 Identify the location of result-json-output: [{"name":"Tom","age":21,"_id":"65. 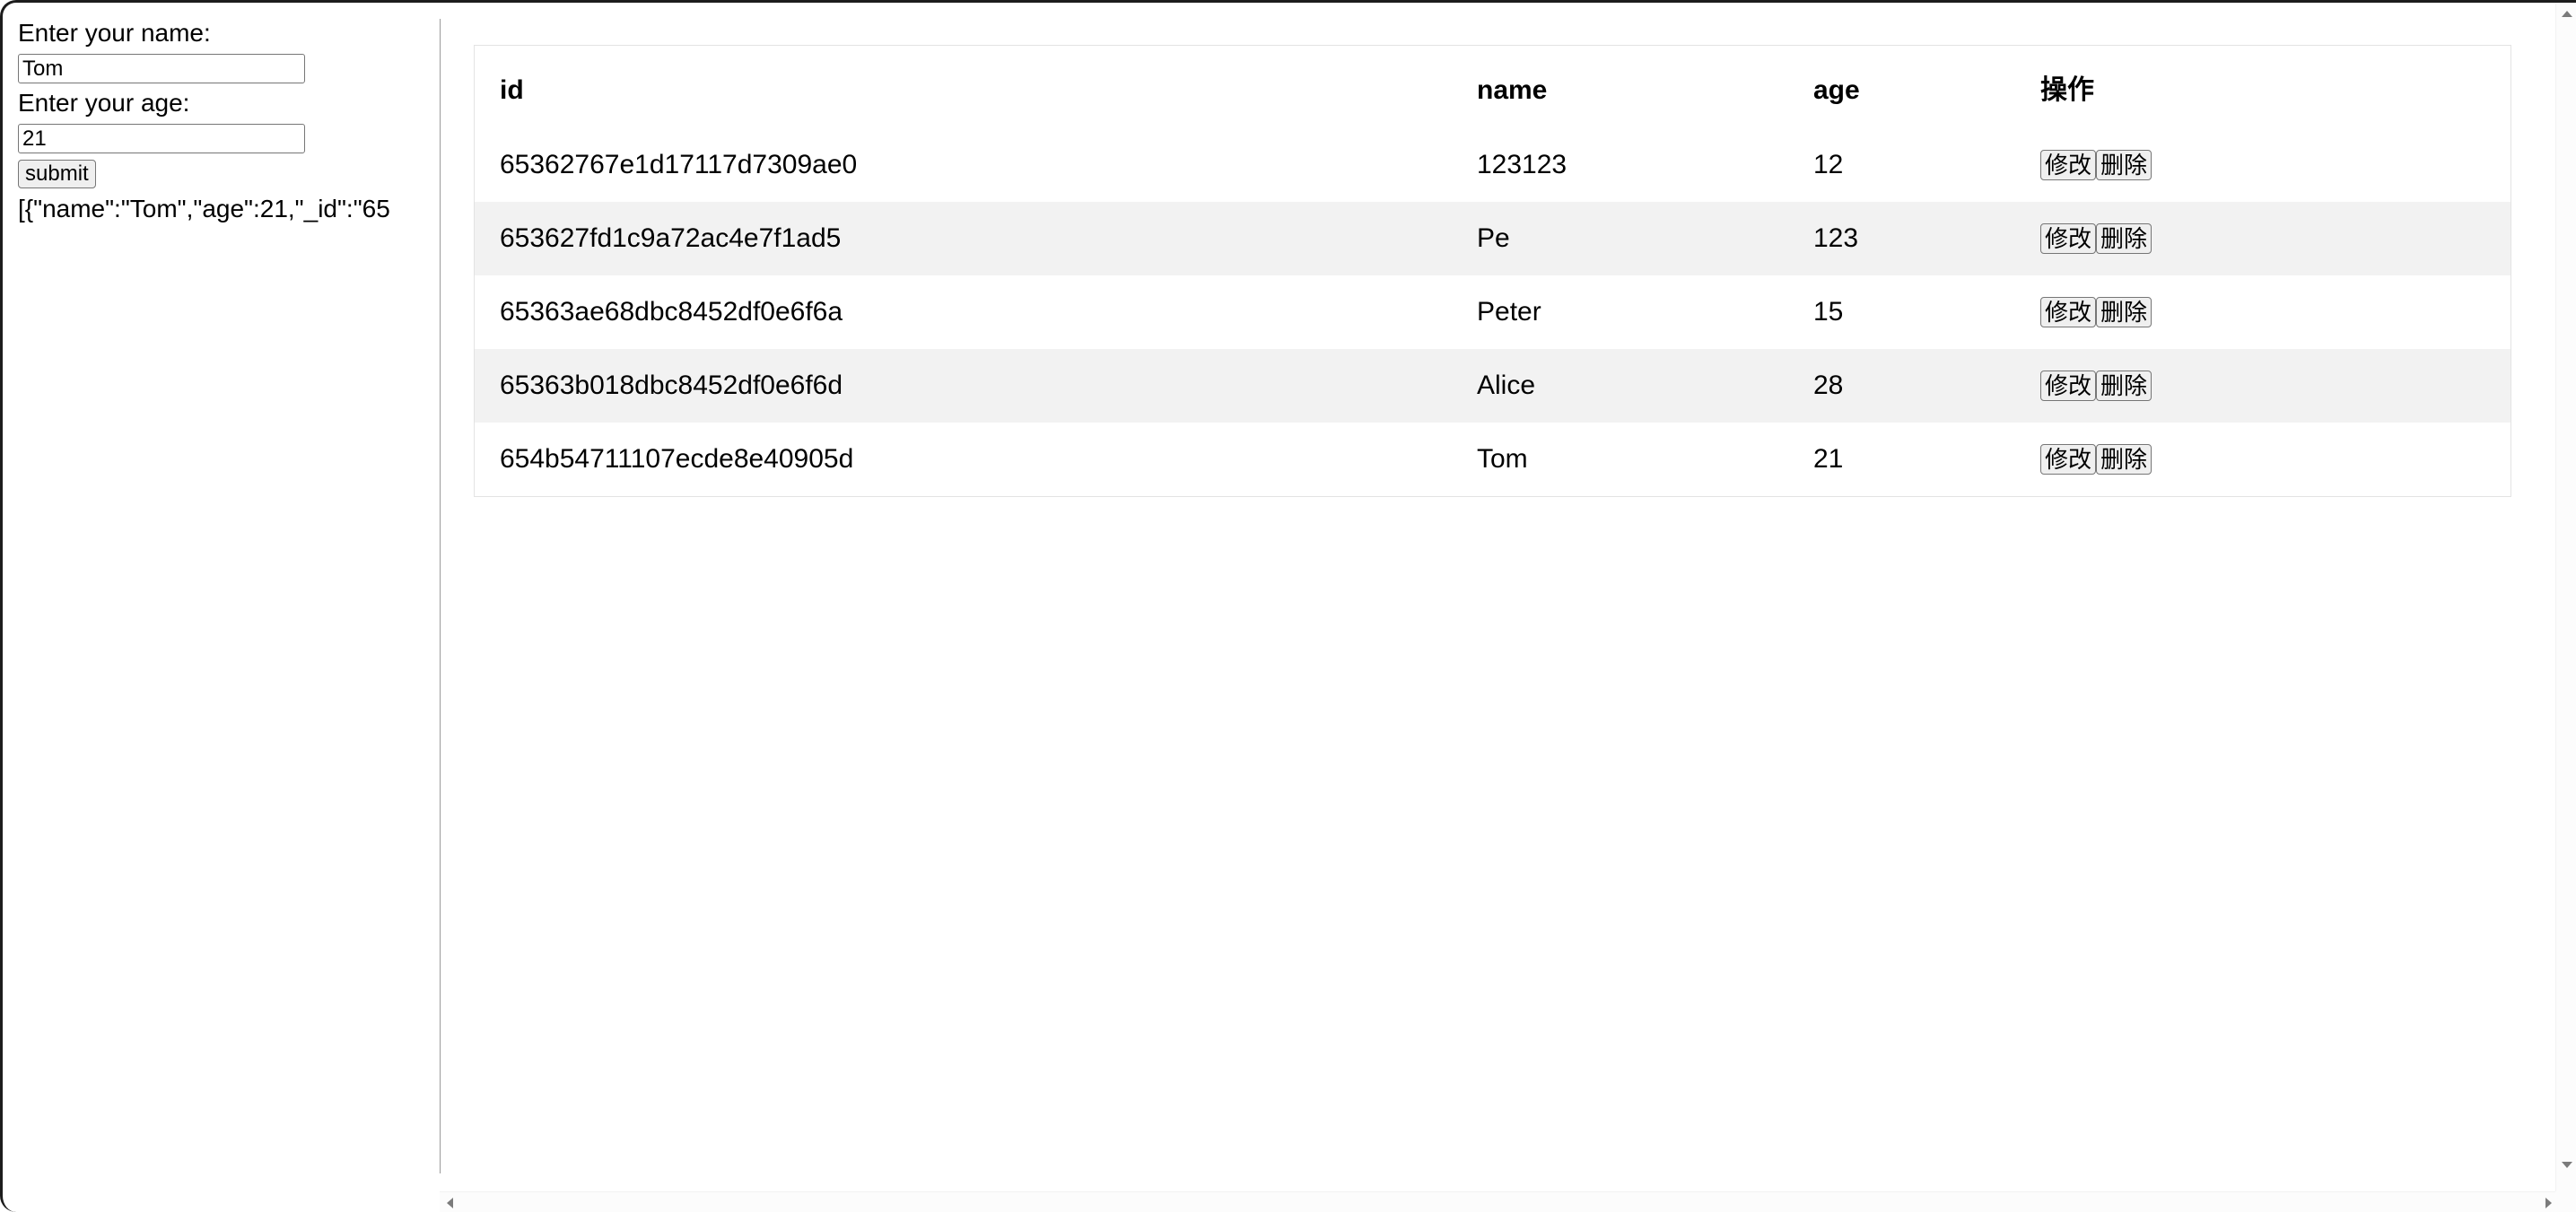
(204, 209).